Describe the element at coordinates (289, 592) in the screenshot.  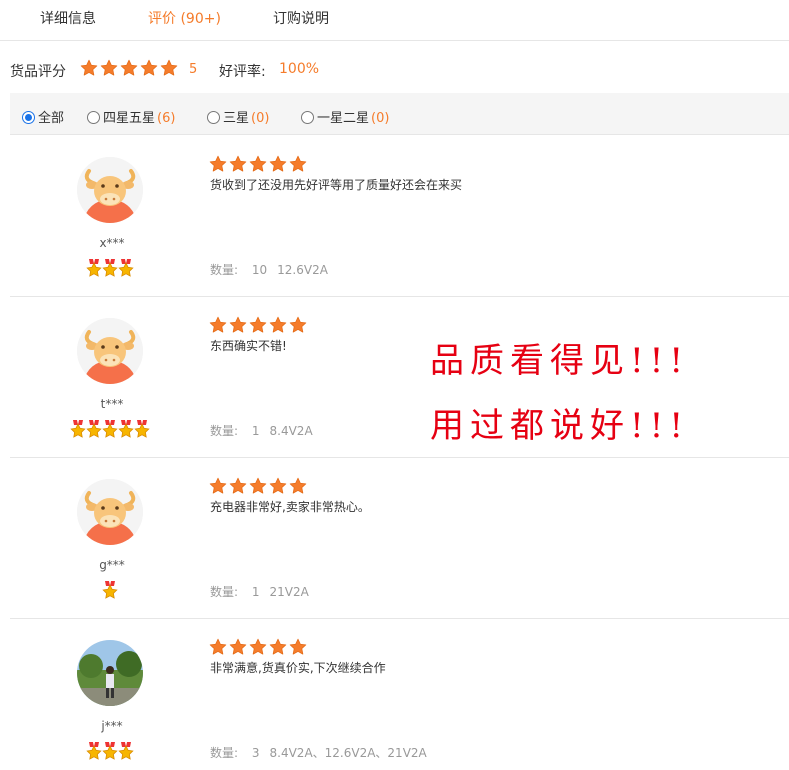
I see `spec-value: 21V2A` at that location.